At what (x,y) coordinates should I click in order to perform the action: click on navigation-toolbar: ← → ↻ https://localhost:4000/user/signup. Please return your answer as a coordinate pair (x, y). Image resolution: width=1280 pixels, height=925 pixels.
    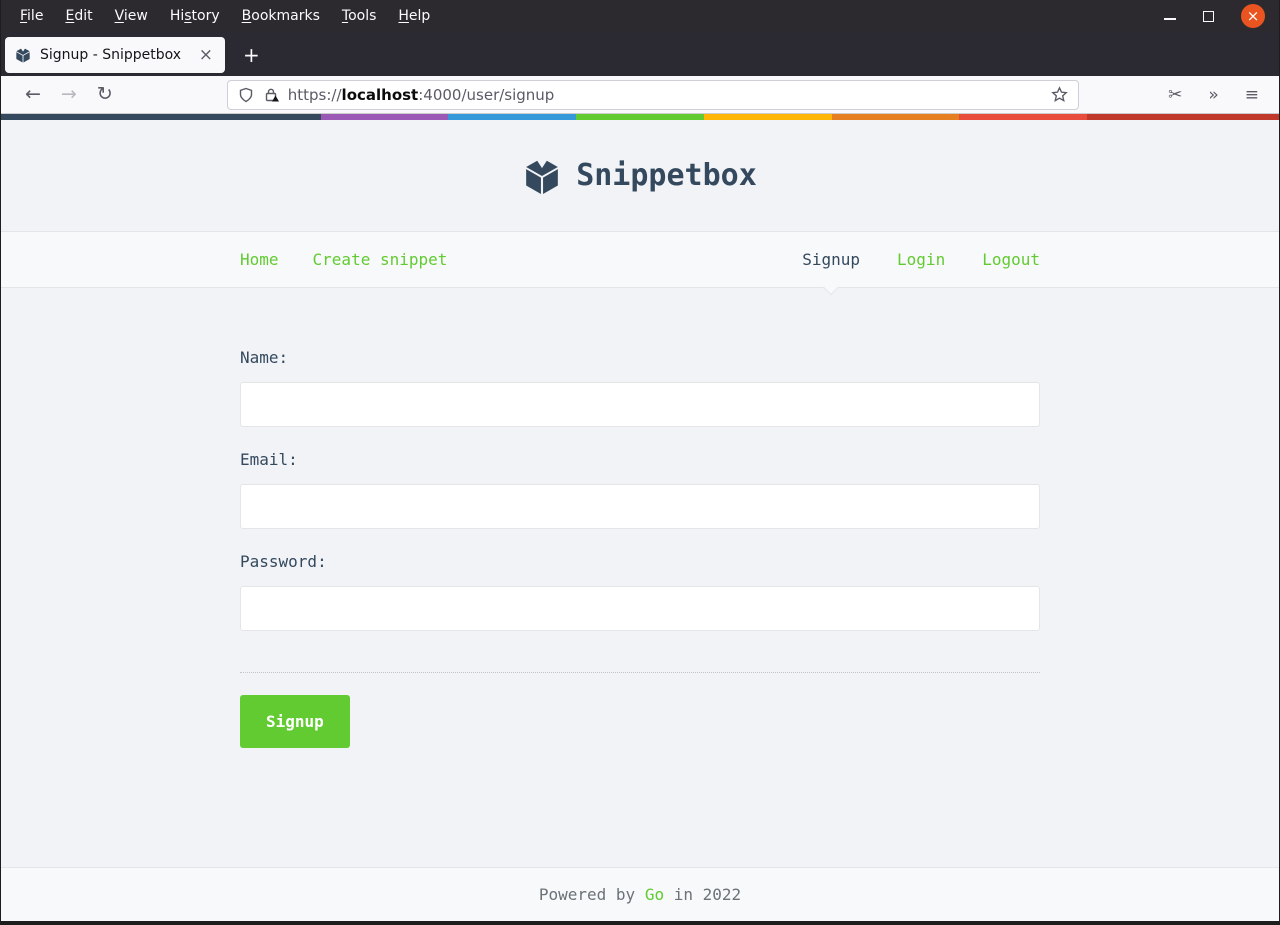
    Looking at the image, I should click on (640, 95).